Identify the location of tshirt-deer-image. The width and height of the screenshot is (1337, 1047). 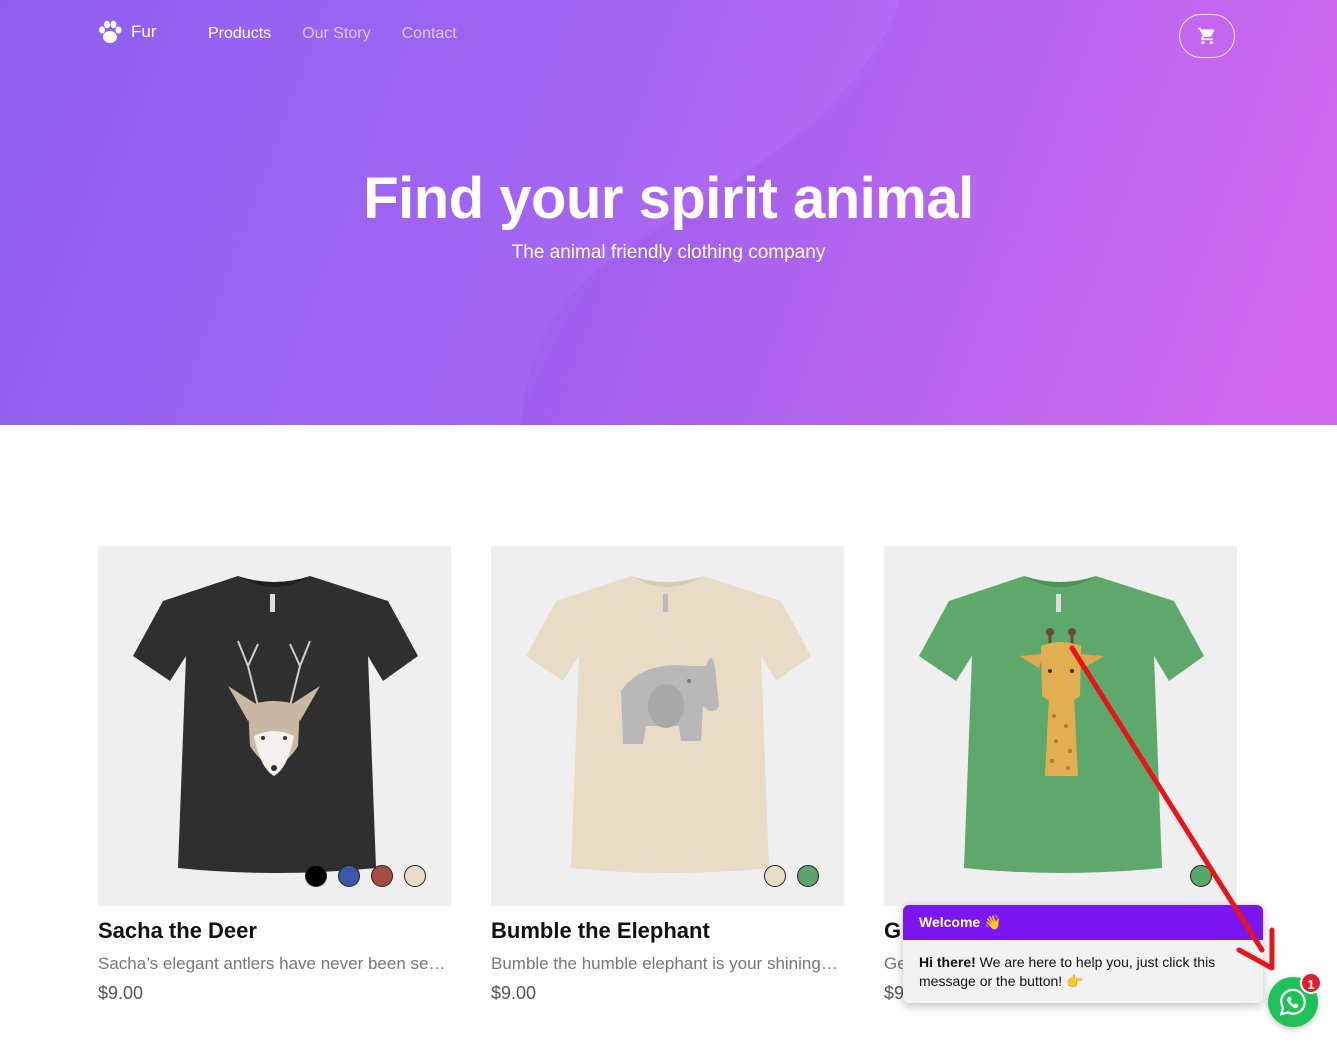
(275, 724).